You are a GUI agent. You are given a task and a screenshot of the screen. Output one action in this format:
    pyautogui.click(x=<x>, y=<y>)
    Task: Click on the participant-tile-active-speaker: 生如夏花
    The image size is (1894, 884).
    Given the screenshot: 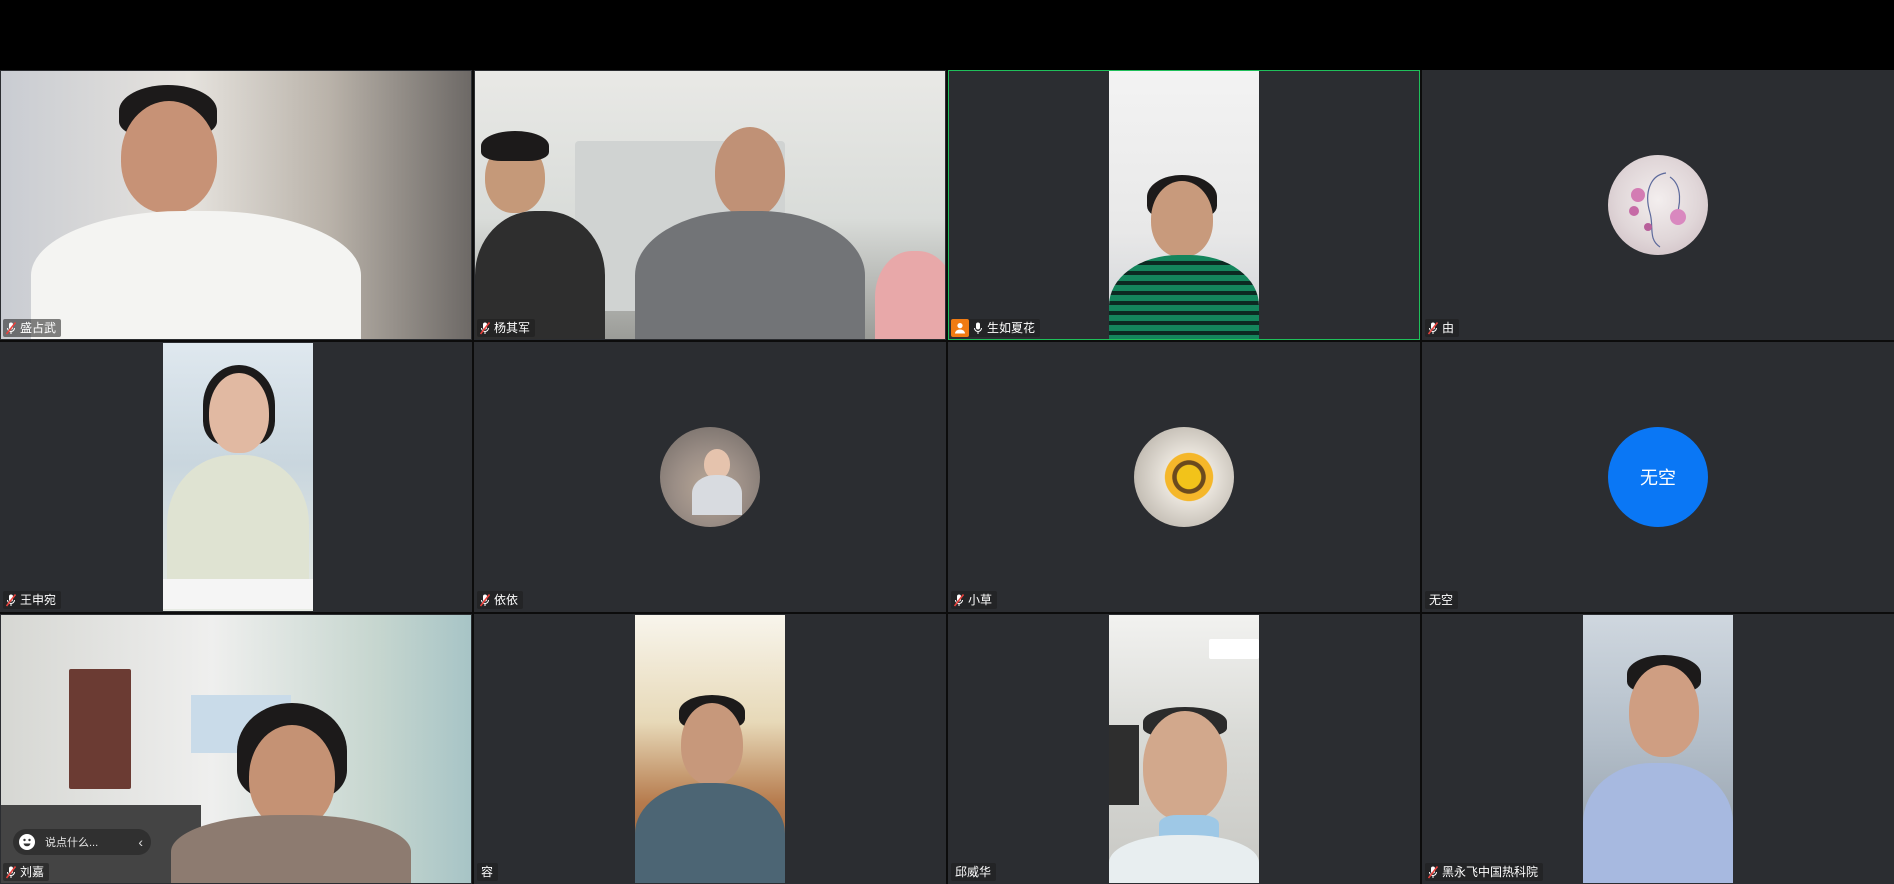 What is the action you would take?
    pyautogui.click(x=1184, y=205)
    